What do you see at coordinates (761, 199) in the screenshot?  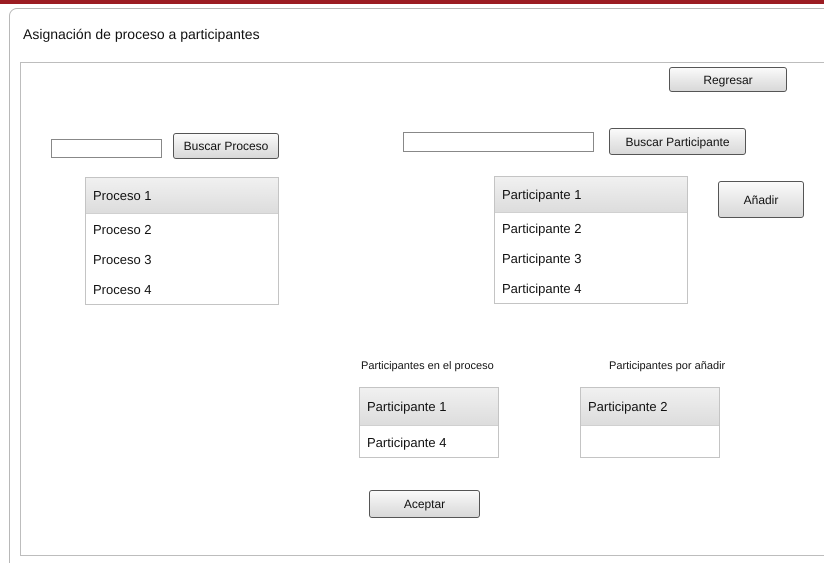 I see `add-button: Añadir` at bounding box center [761, 199].